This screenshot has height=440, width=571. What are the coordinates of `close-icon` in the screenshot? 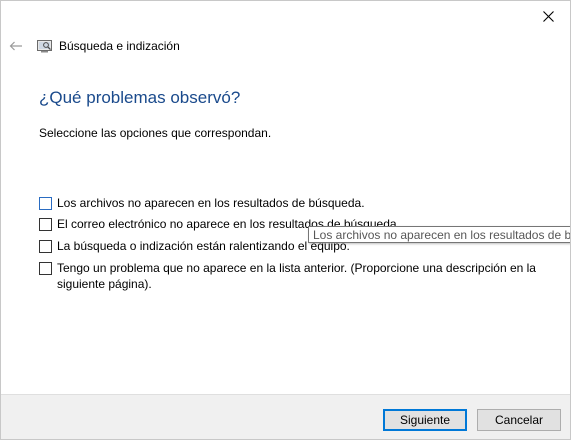 It's located at (548, 16).